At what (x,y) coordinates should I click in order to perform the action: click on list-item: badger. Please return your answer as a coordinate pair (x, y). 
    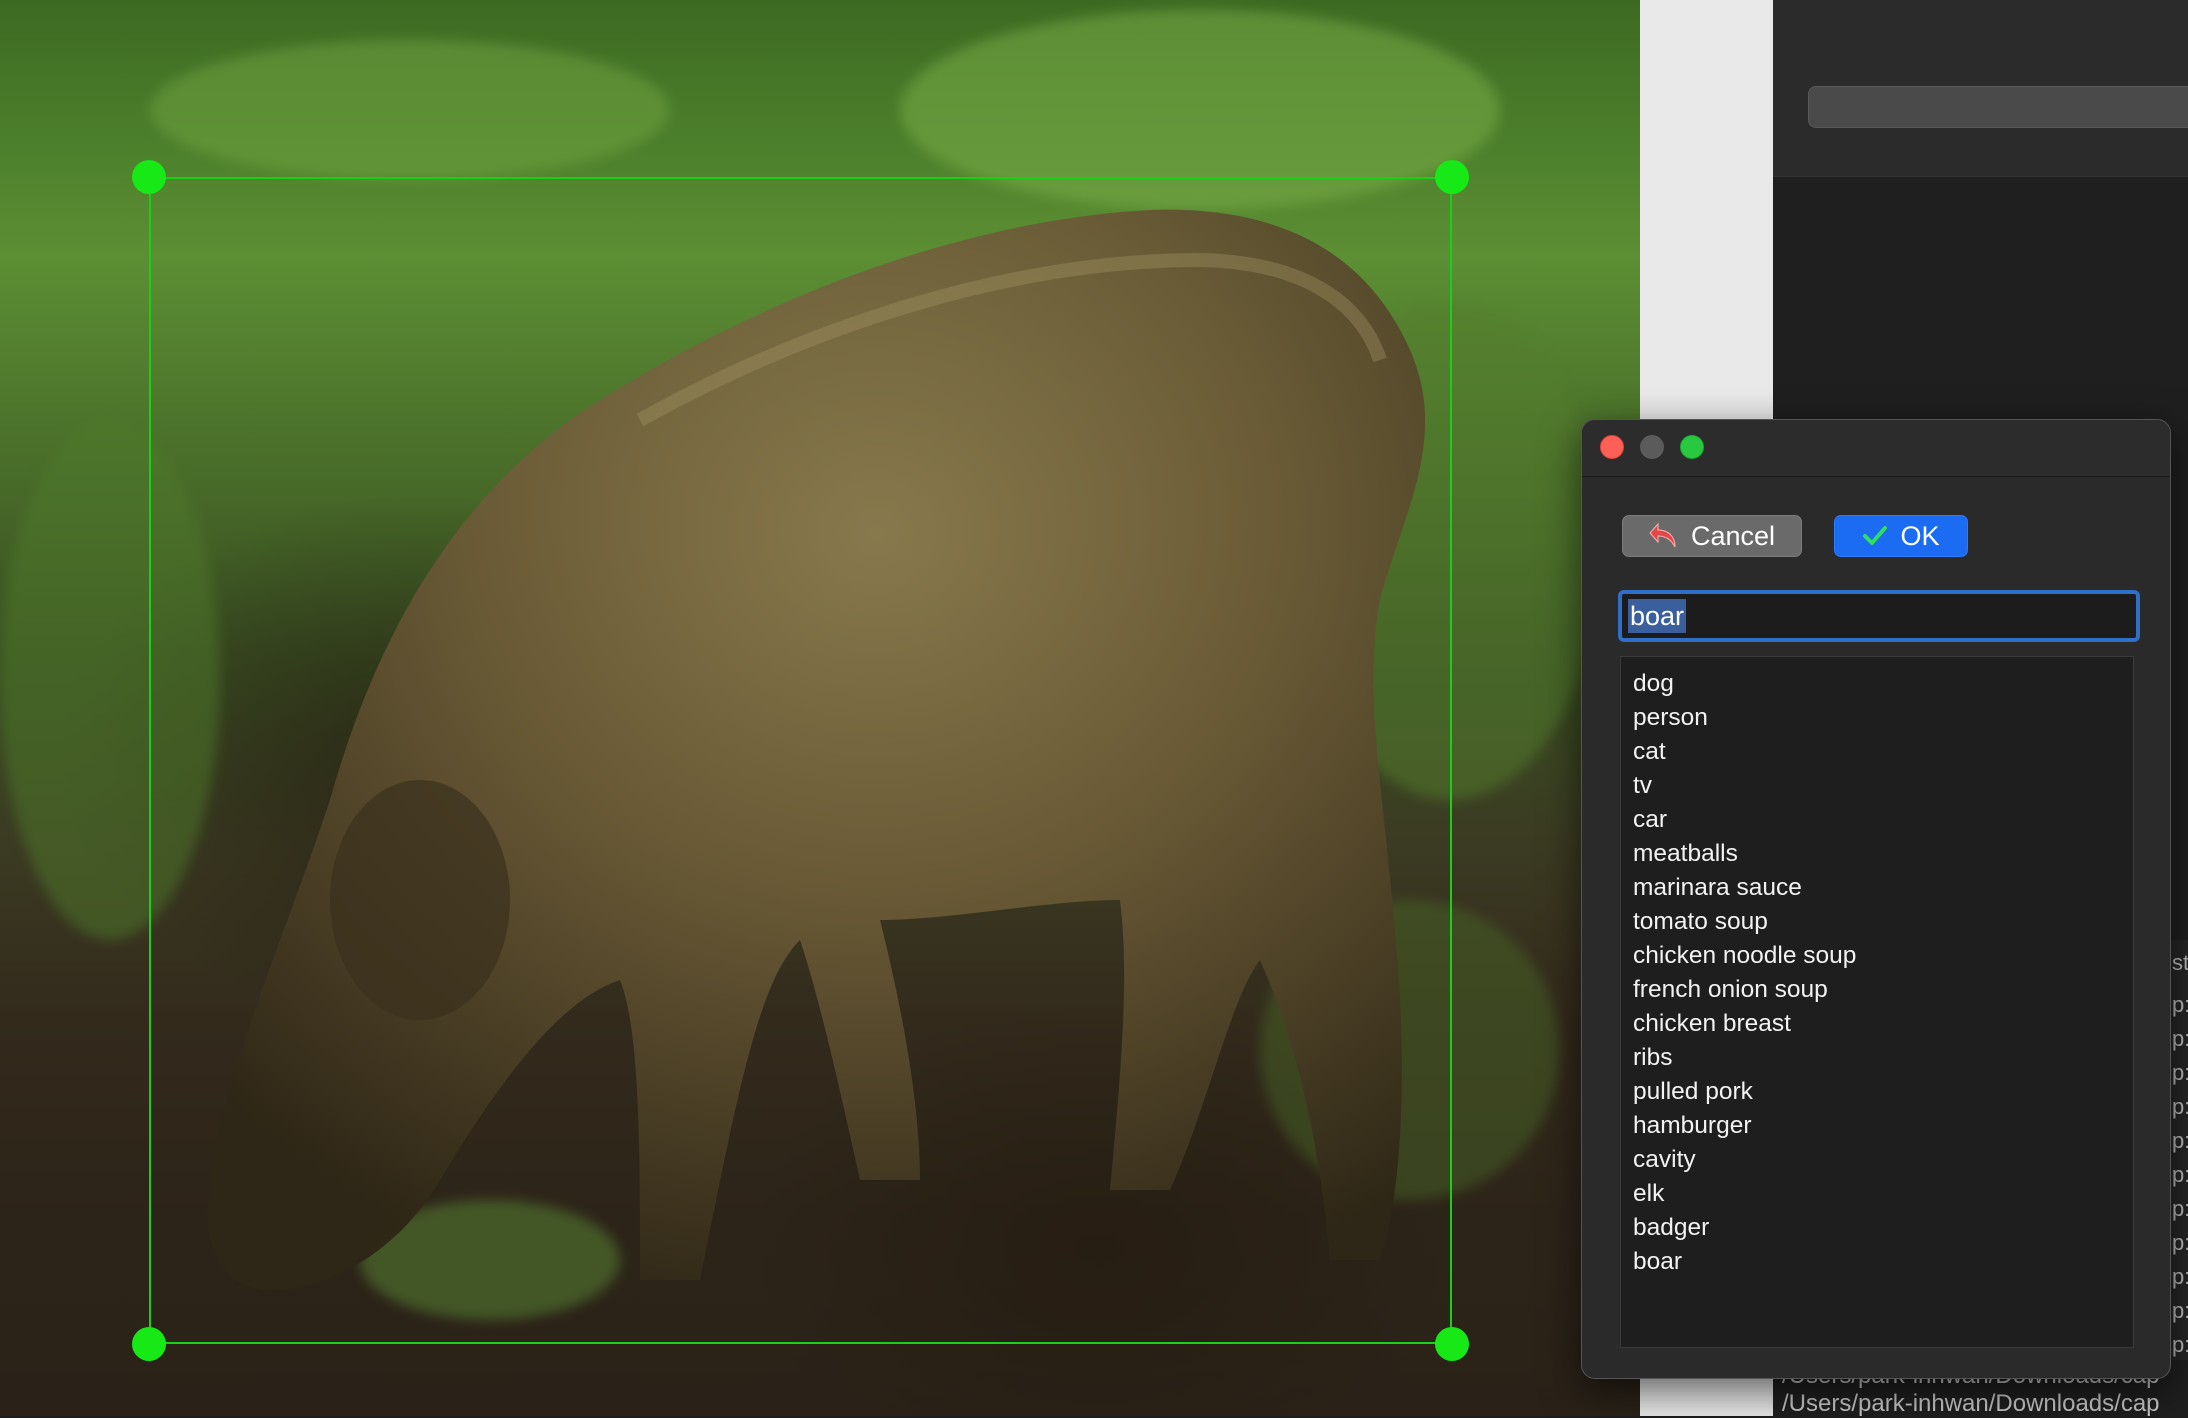
    Looking at the image, I should click on (1883, 1228).